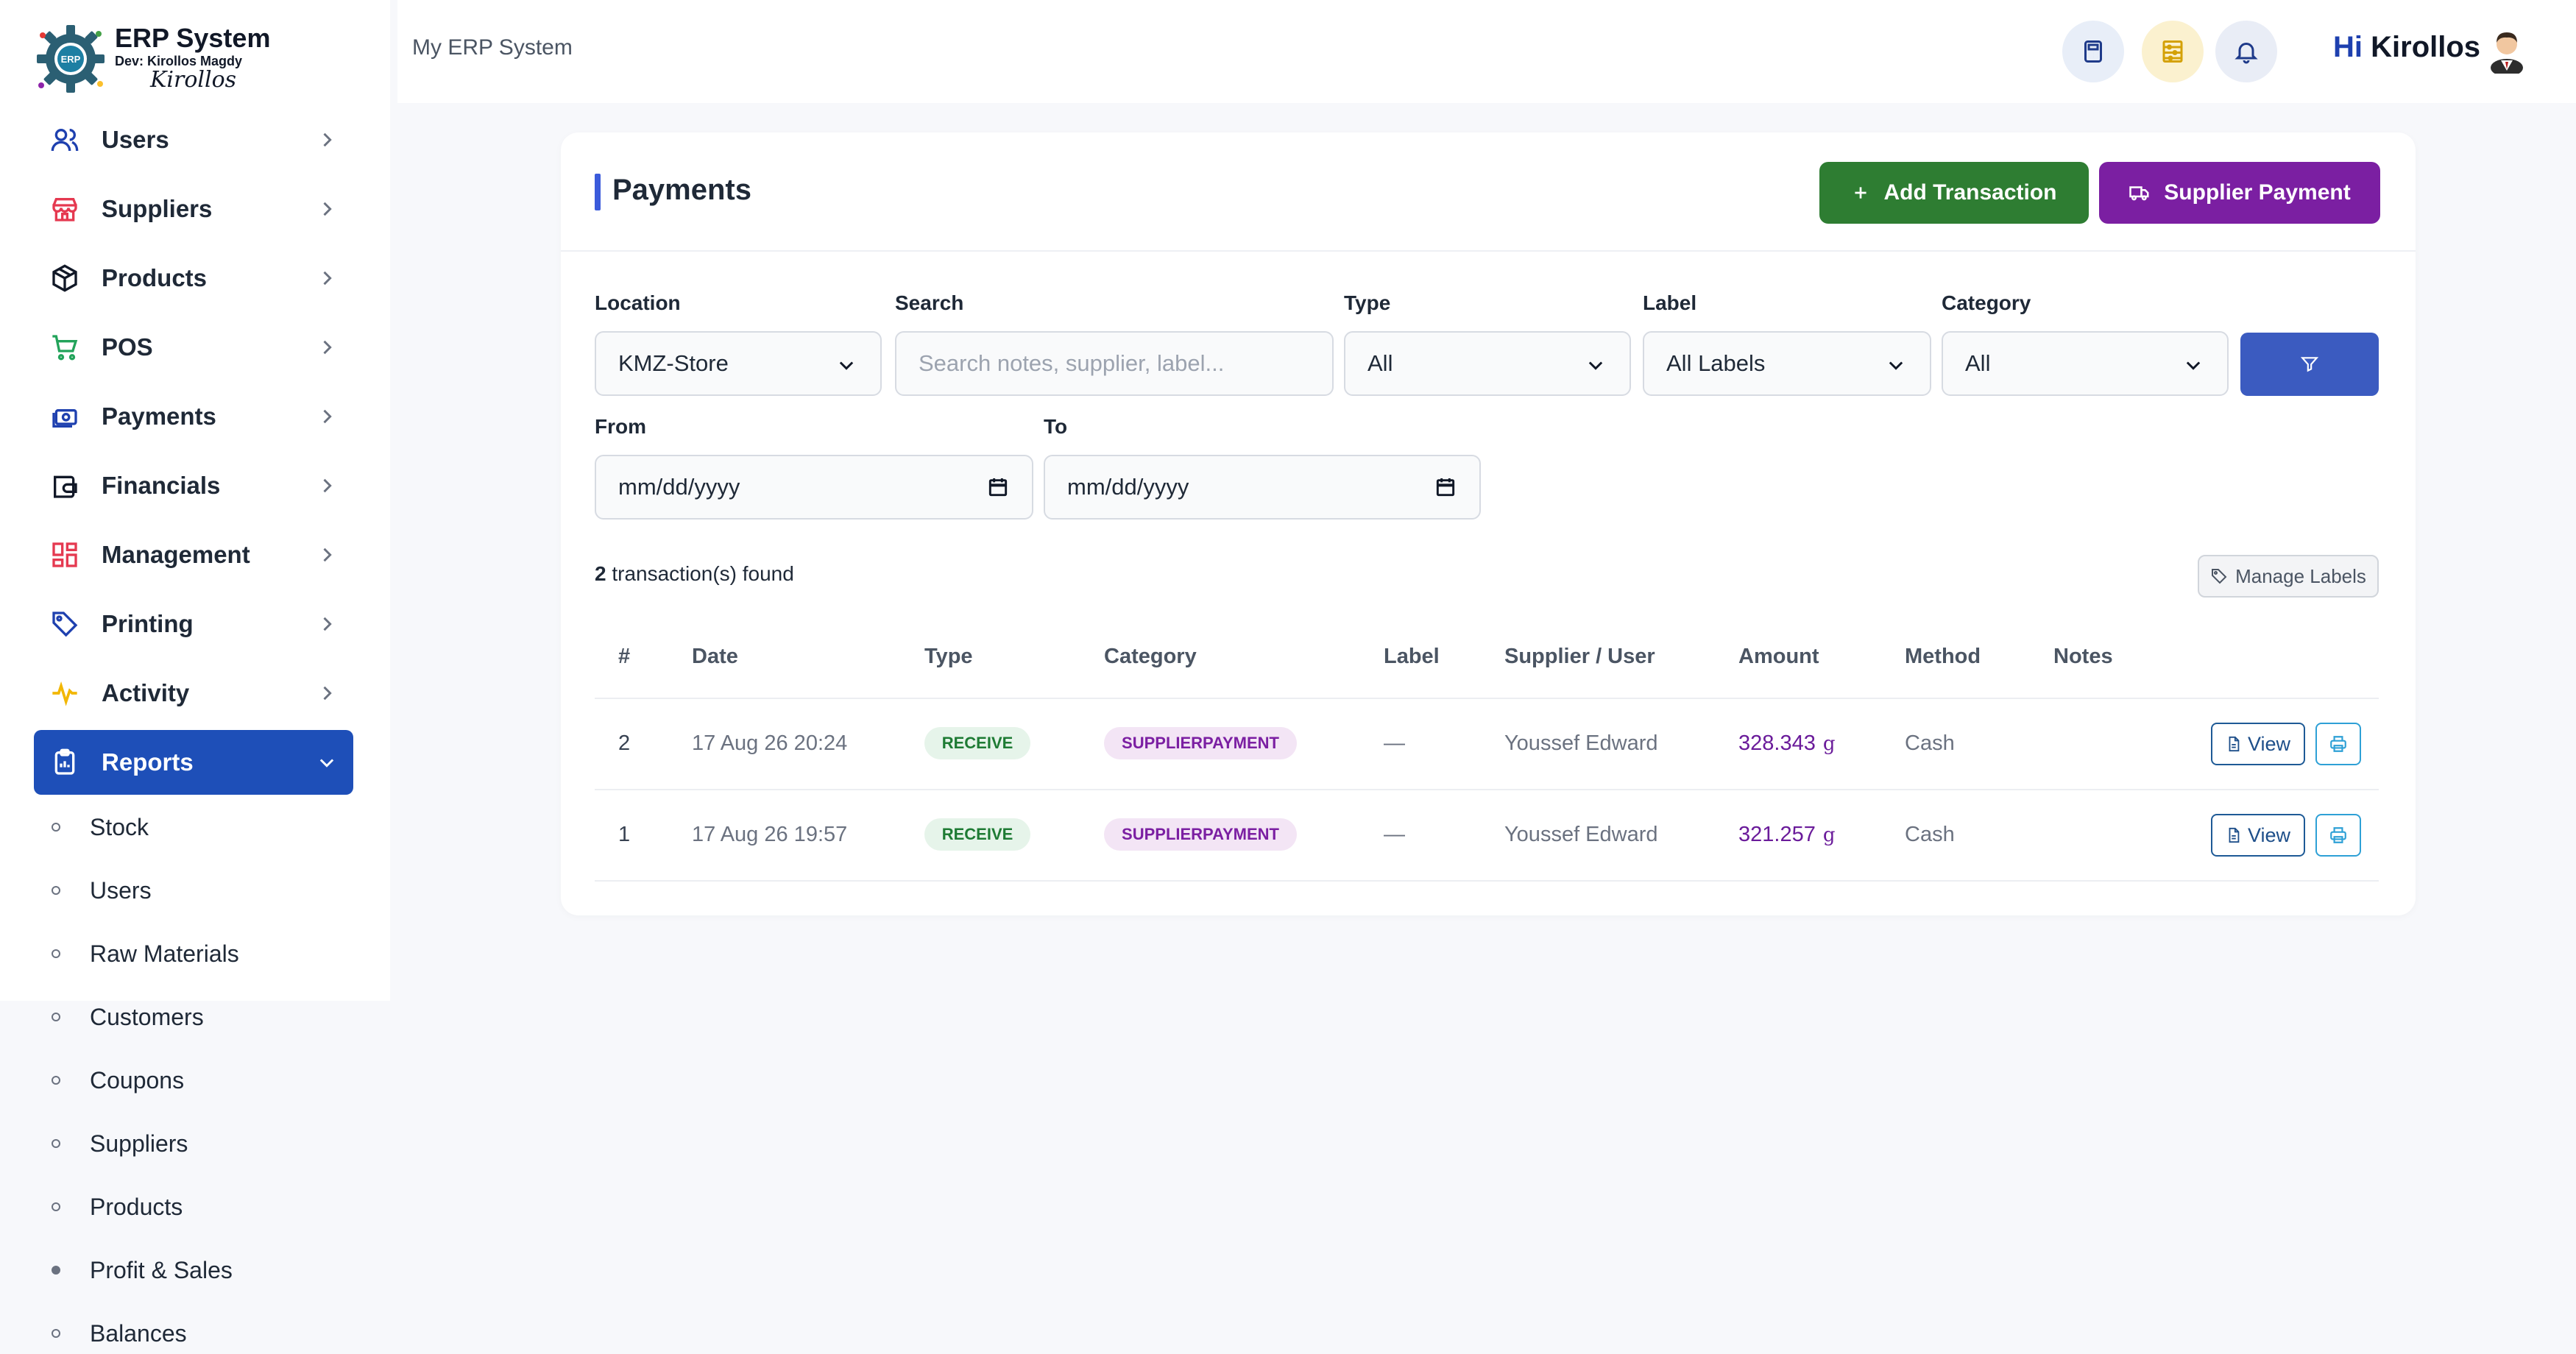  I want to click on supplier-payment-button: Supplier Payment, so click(2239, 193).